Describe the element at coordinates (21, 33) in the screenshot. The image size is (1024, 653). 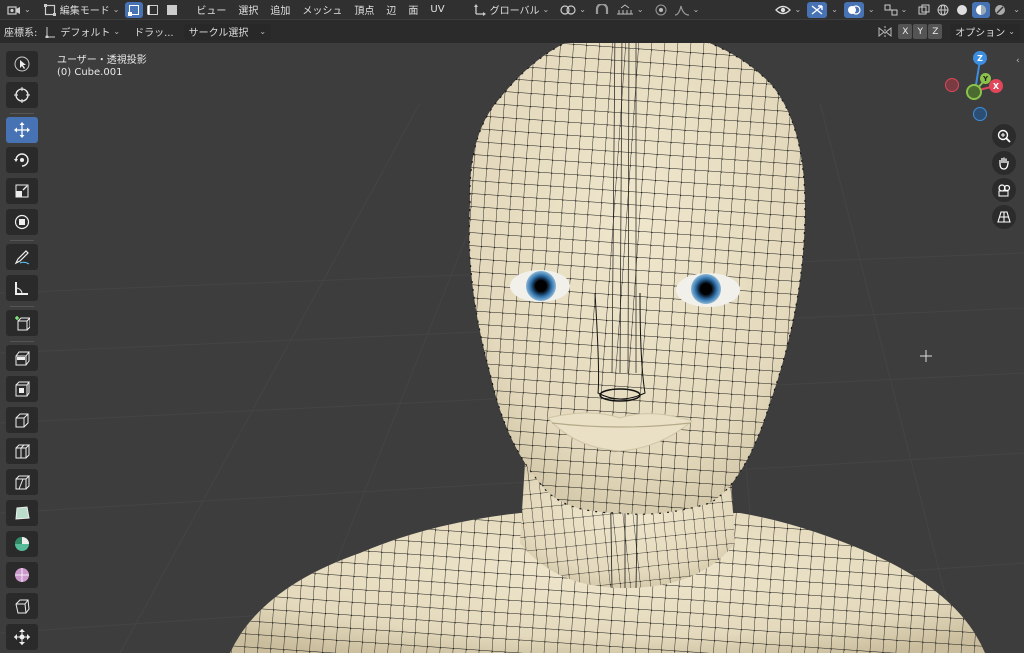
I see `coord-label: 座標系:` at that location.